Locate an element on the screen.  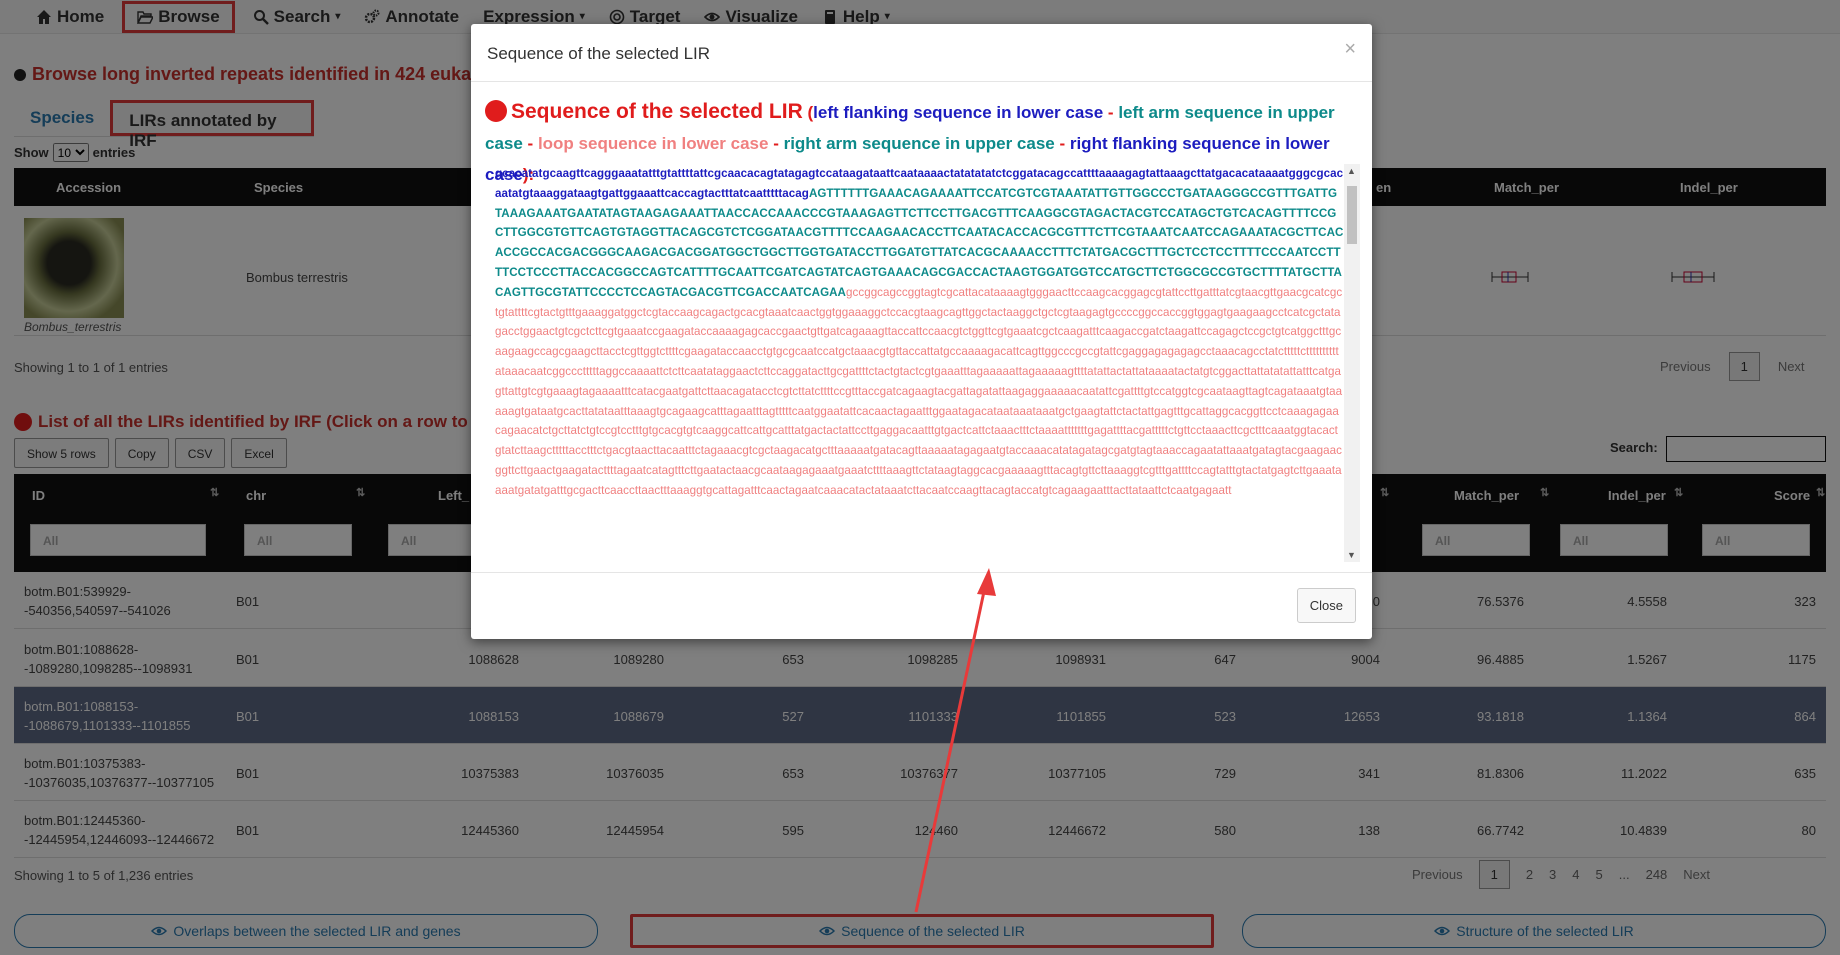
close-button: Close is located at coordinates (1326, 605).